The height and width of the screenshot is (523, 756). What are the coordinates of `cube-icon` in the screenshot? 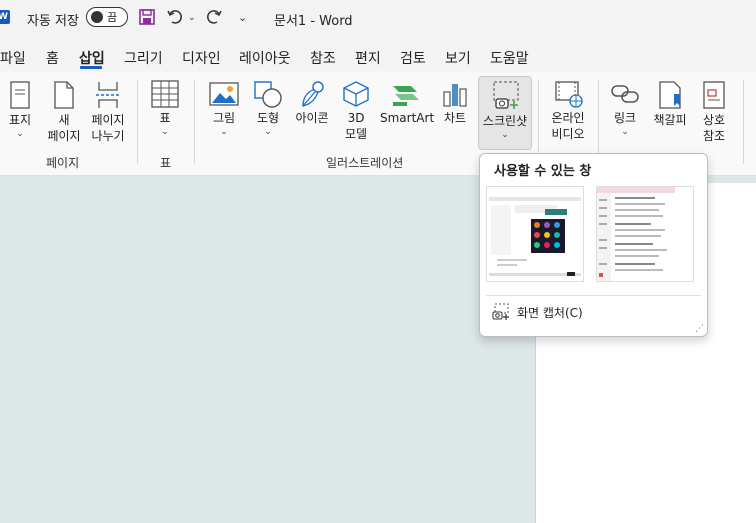 It's located at (356, 94).